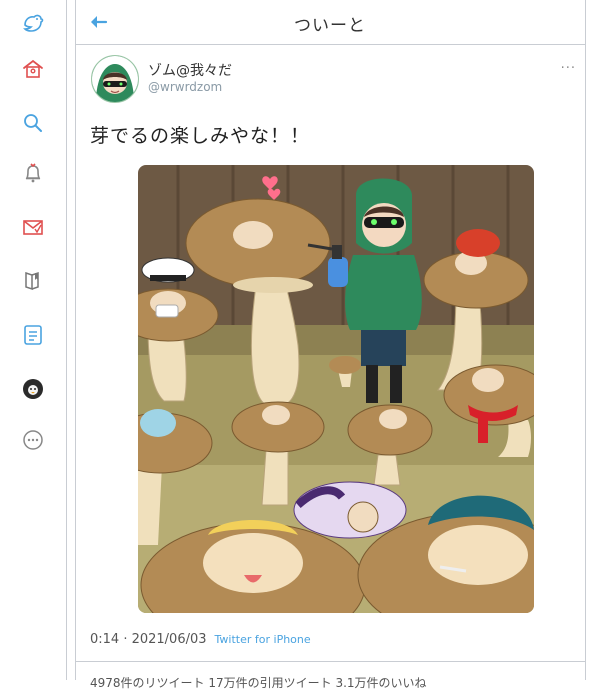 This screenshot has height=691, width=600. I want to click on header: ついーと, so click(330, 22).